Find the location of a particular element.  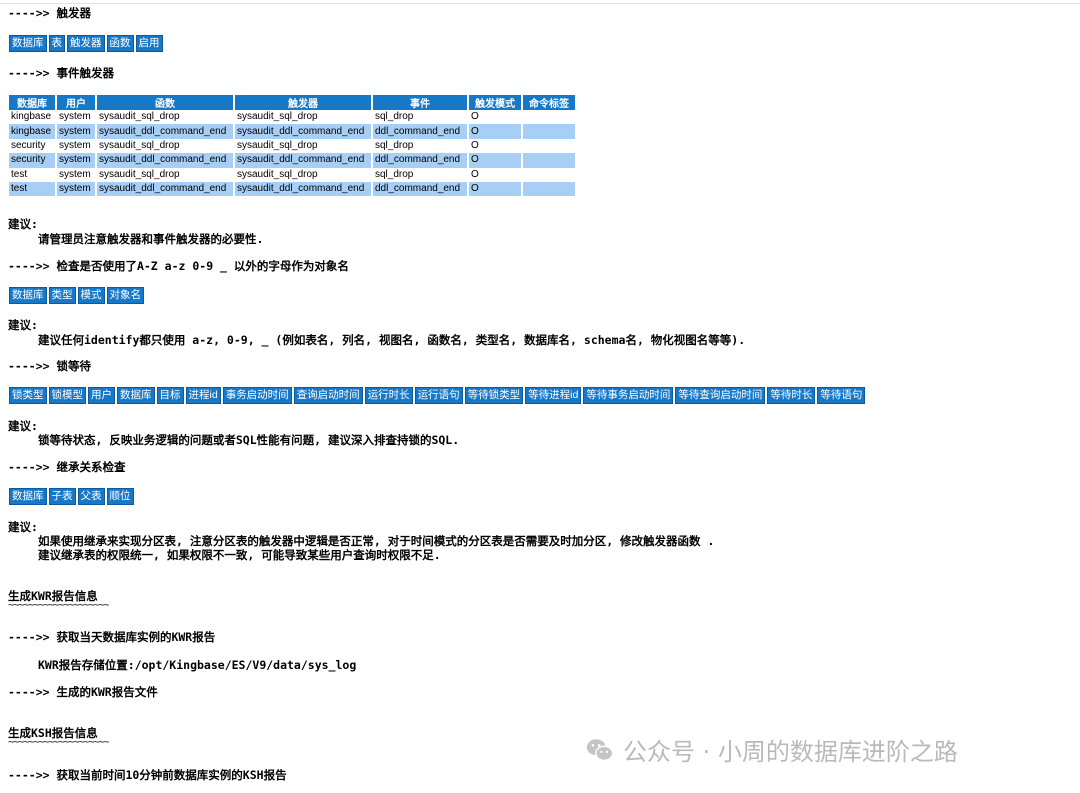

lock-wait-header-3: 数据库 is located at coordinates (136, 395).